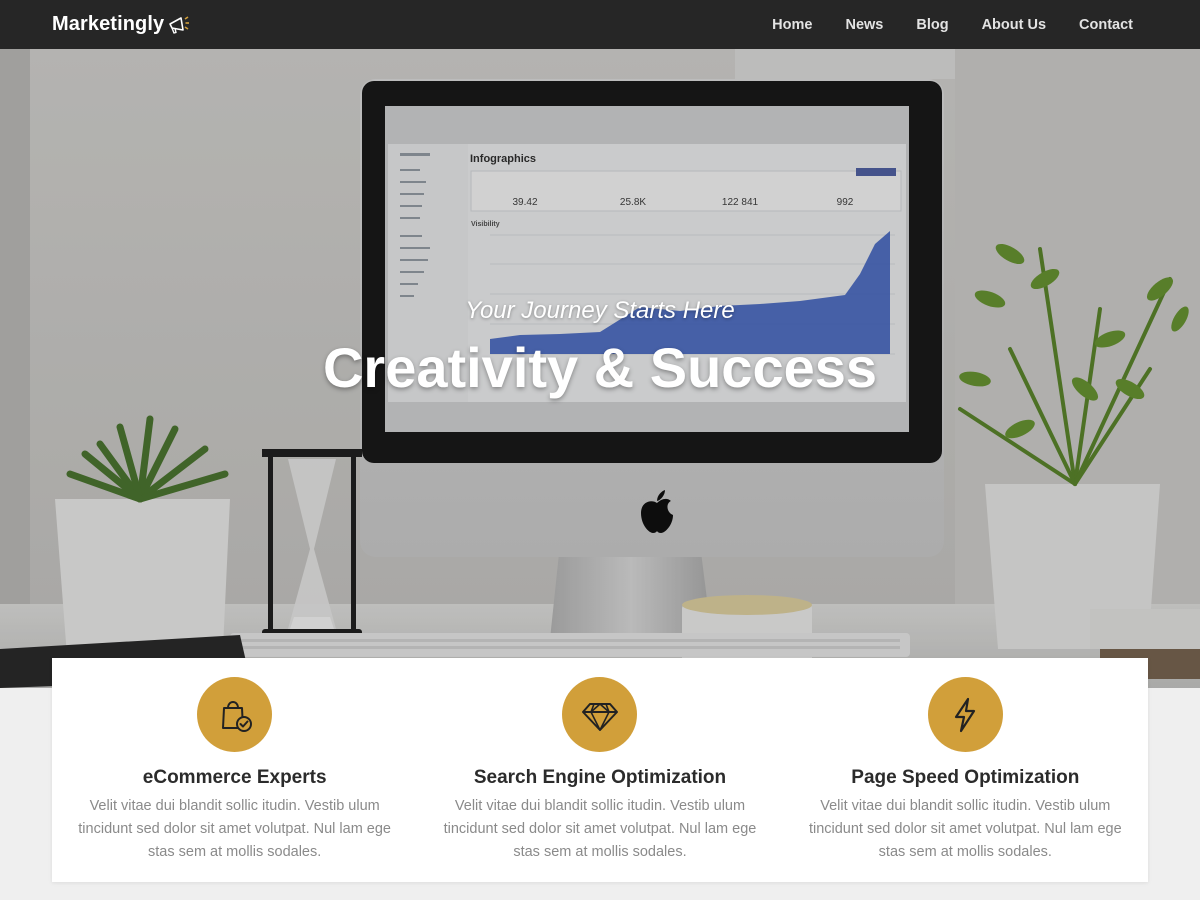 This screenshot has width=1200, height=900. Describe the element at coordinates (1014, 25) in the screenshot. I see `nav-link-about-us: About Us` at that location.